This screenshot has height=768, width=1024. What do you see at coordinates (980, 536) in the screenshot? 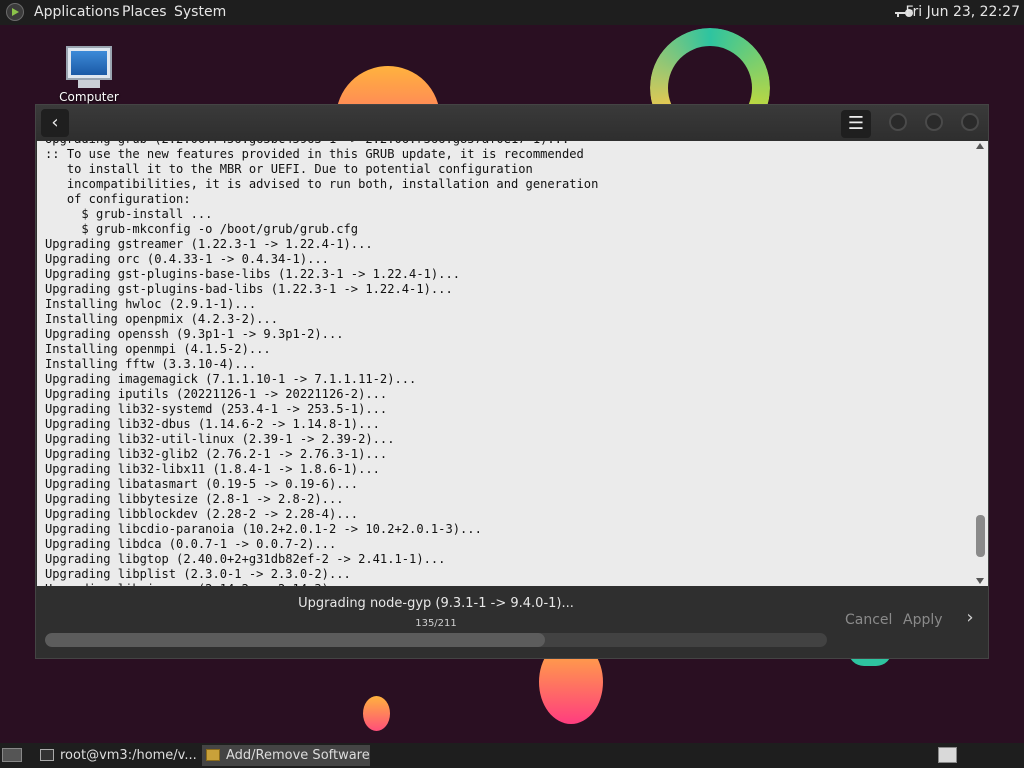
I see `scrollbar-thumb` at bounding box center [980, 536].